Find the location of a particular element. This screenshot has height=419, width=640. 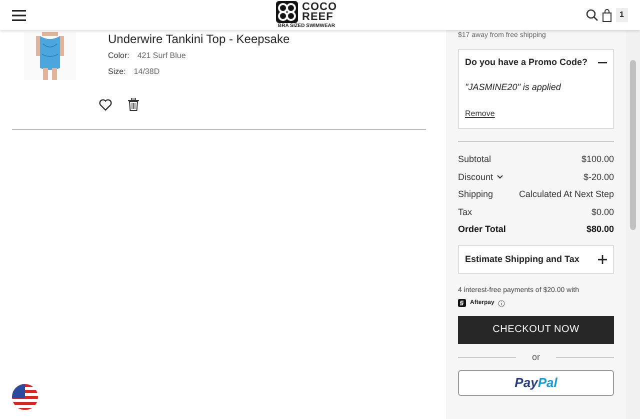

cart-count: 1 is located at coordinates (622, 15).